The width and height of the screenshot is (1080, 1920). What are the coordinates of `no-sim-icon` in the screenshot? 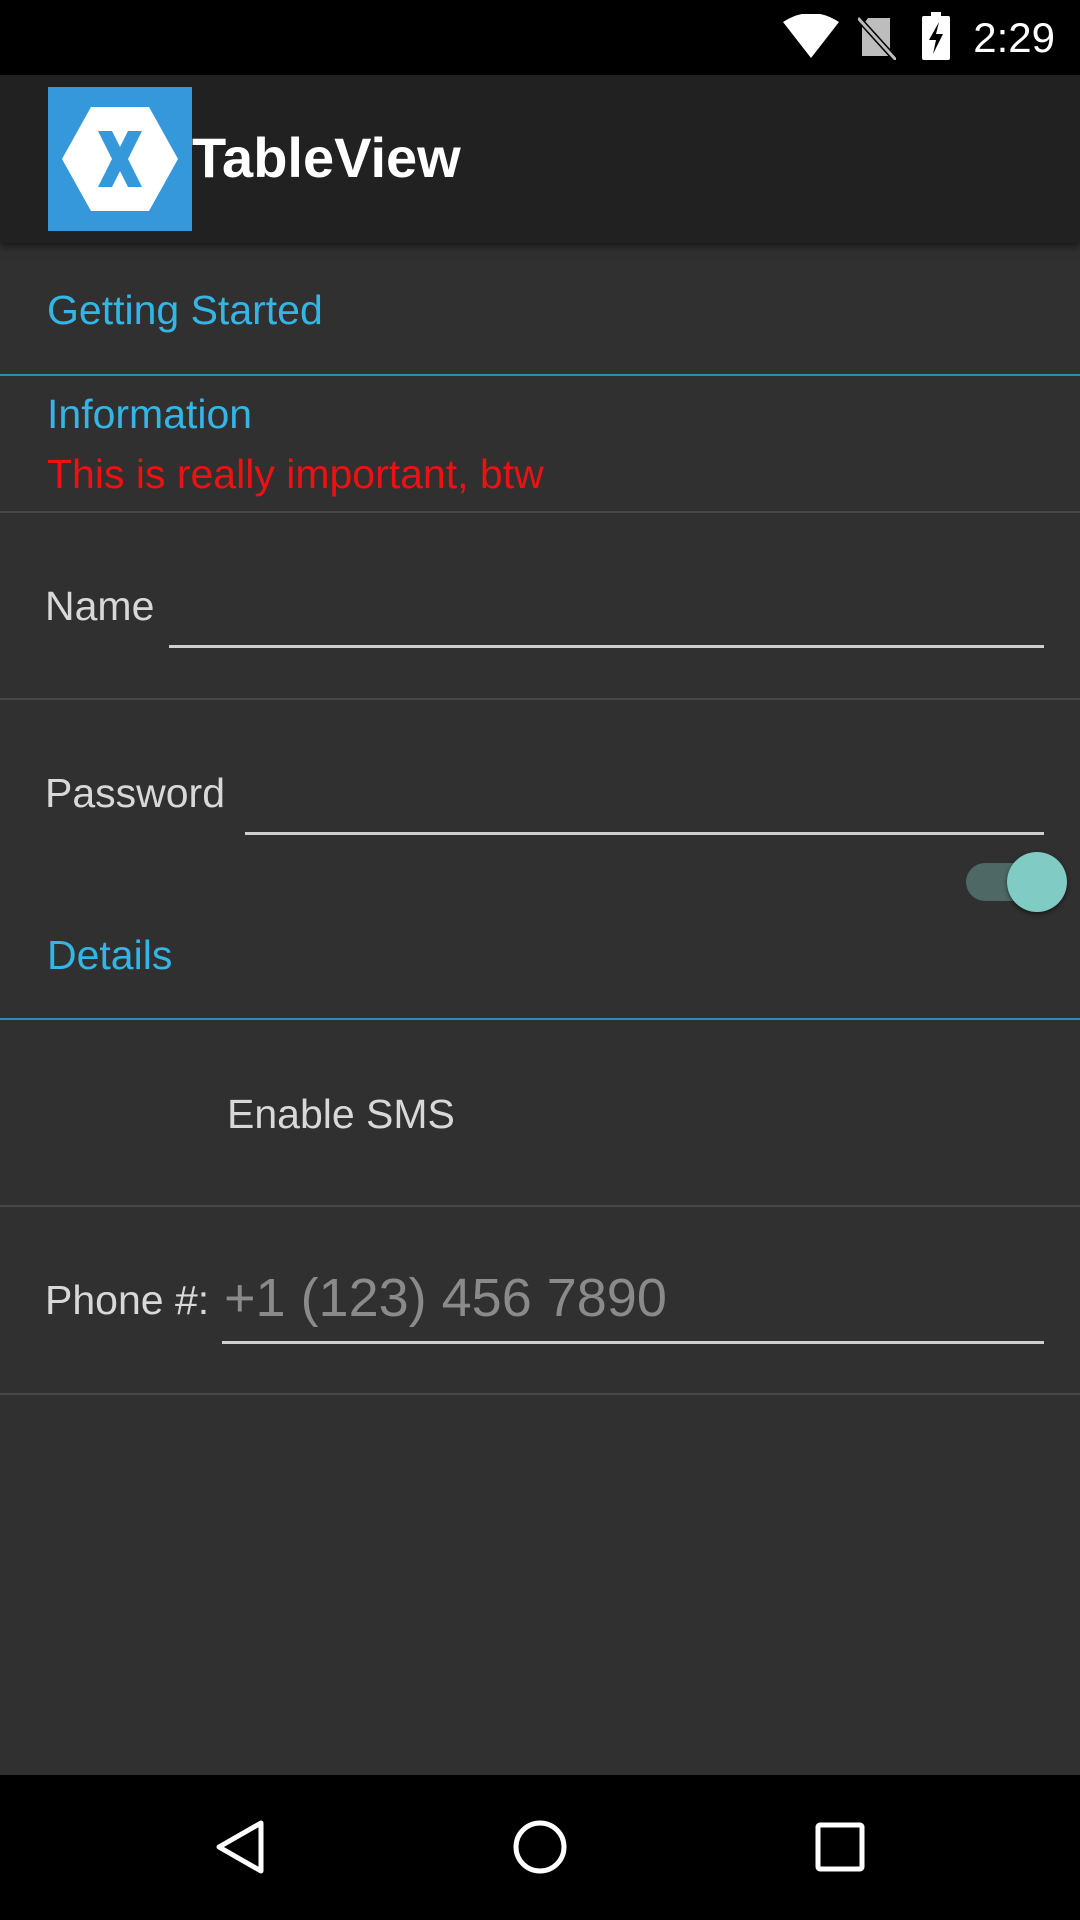 It's located at (877, 38).